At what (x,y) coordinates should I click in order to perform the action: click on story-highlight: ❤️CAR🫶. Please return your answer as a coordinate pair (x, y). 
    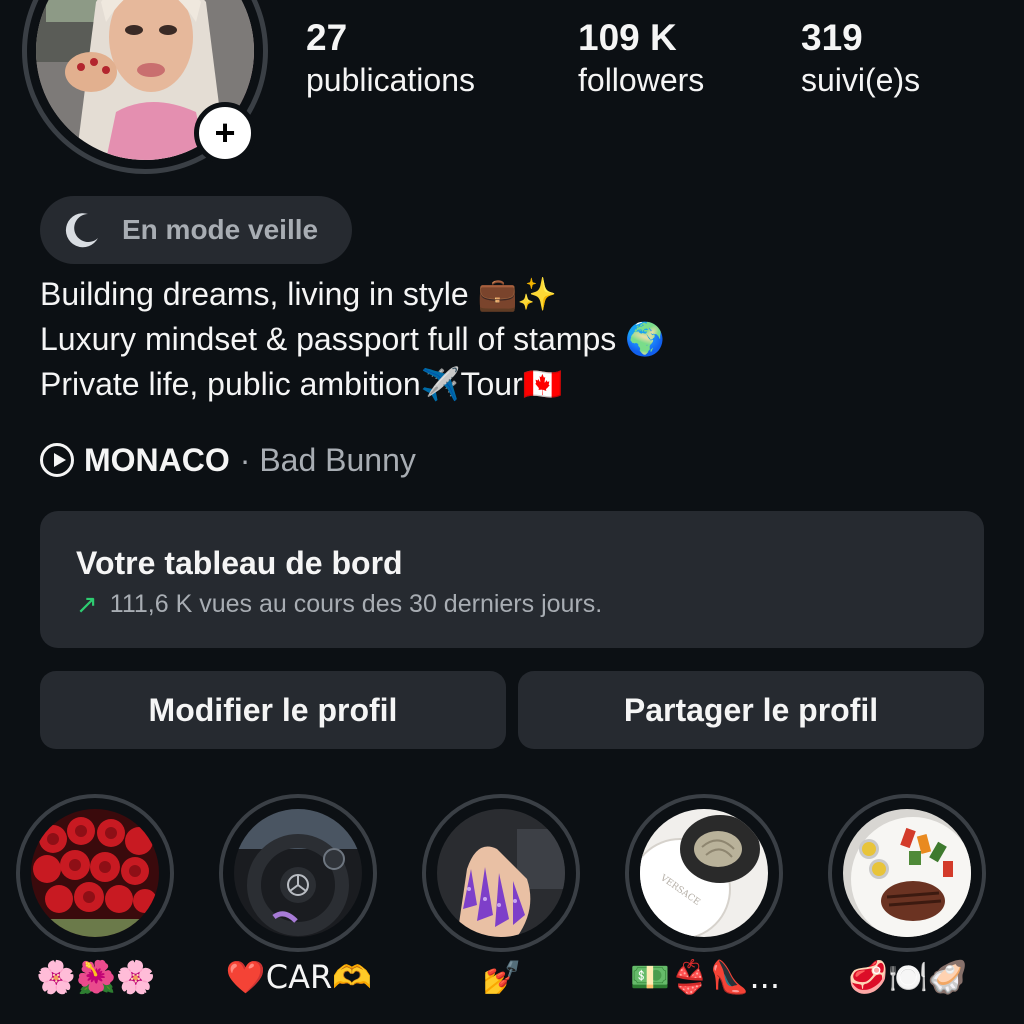
    Looking at the image, I should click on (299, 895).